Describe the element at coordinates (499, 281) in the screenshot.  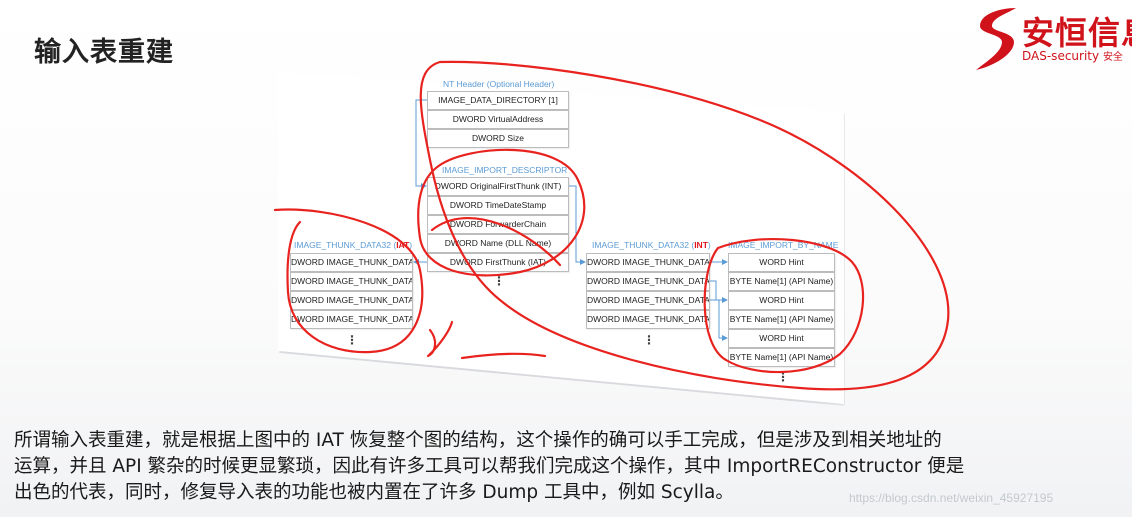
I see `import-descriptor-ellipsis: ⋮` at that location.